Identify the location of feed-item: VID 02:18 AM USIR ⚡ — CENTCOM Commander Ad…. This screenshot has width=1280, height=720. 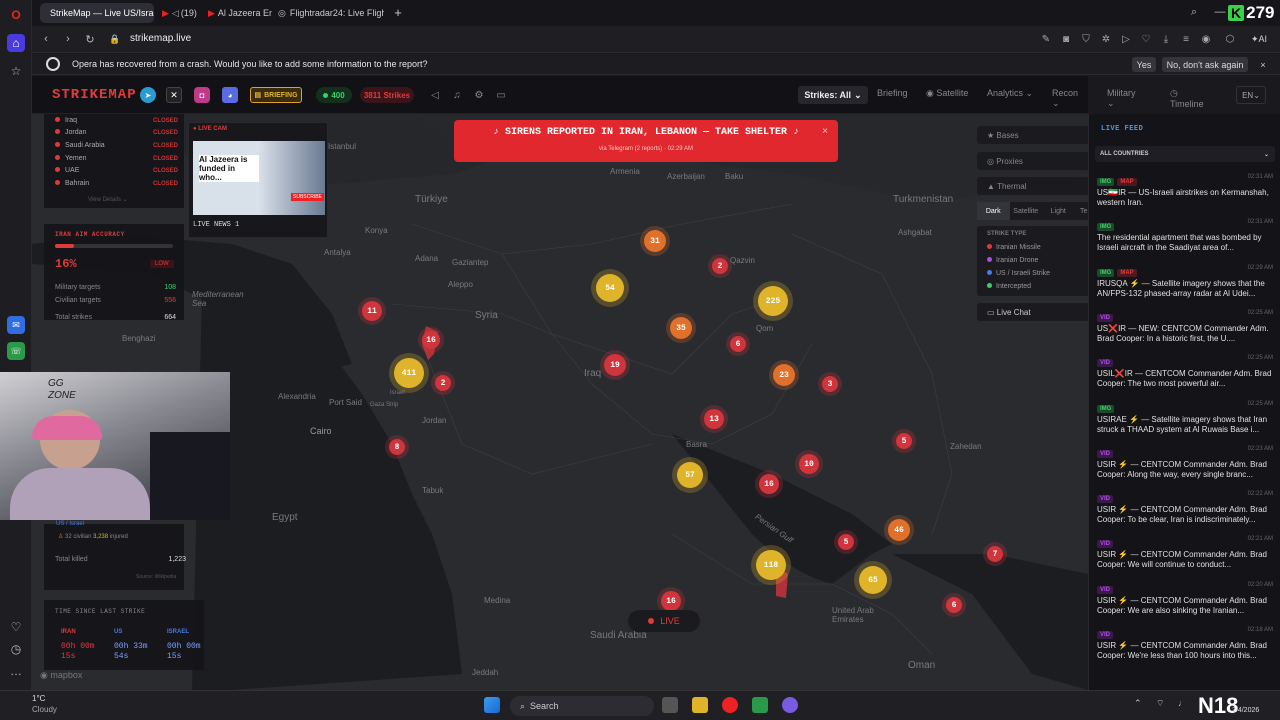
(1185, 644).